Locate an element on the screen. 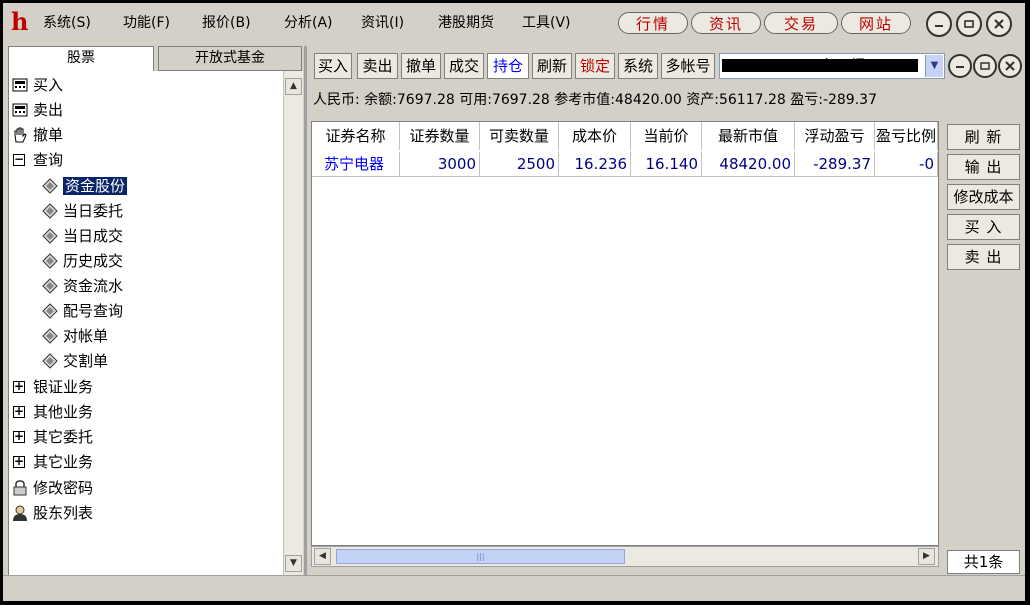  side-buy-button: 买 入 is located at coordinates (983, 227).